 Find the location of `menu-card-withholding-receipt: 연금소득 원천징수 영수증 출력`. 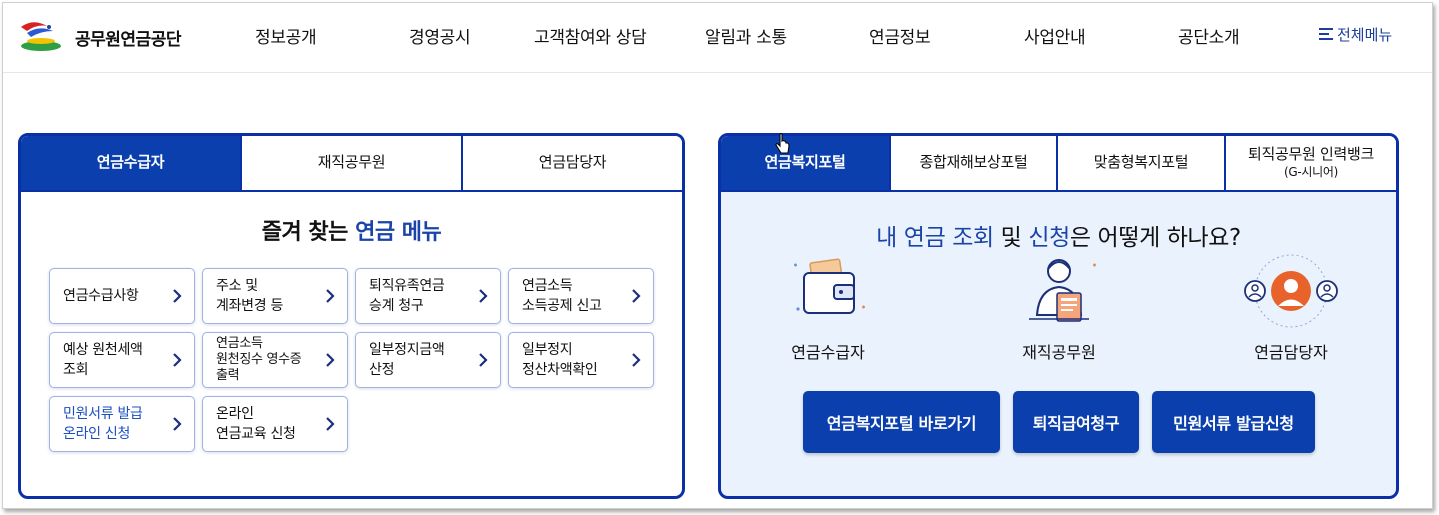

menu-card-withholding-receipt: 연금소득 원천징수 영수증 출력 is located at coordinates (275, 360).